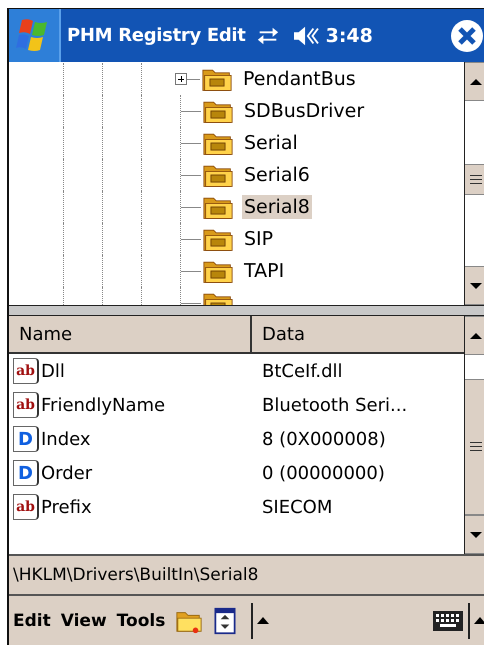  I want to click on value-name: Prefix, so click(66, 507).